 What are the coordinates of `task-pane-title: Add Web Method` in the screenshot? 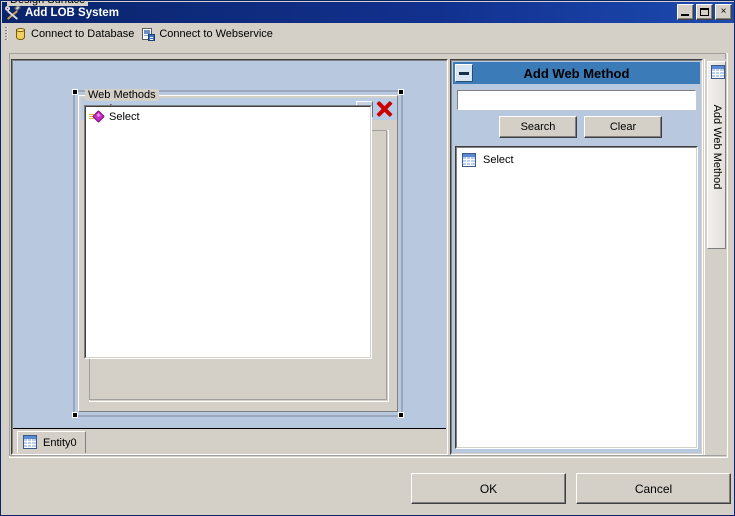 It's located at (576, 73).